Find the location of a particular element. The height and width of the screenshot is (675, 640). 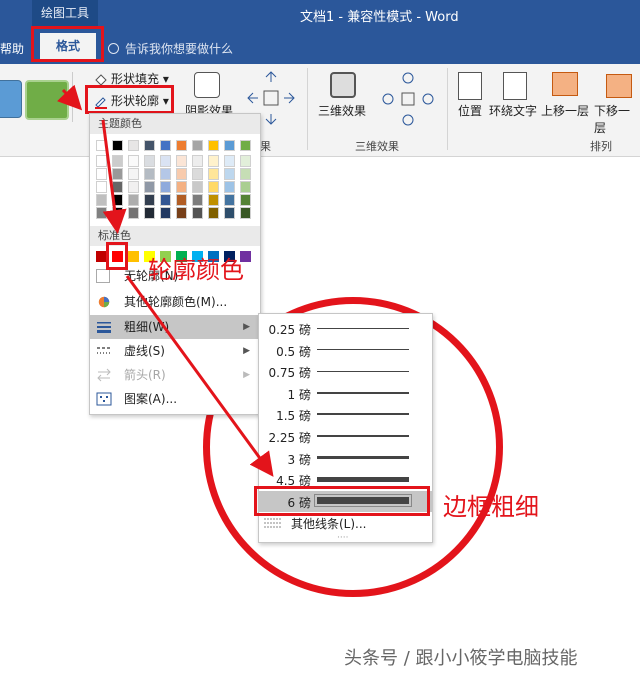

arrow-to-weight is located at coordinates (199, 376).